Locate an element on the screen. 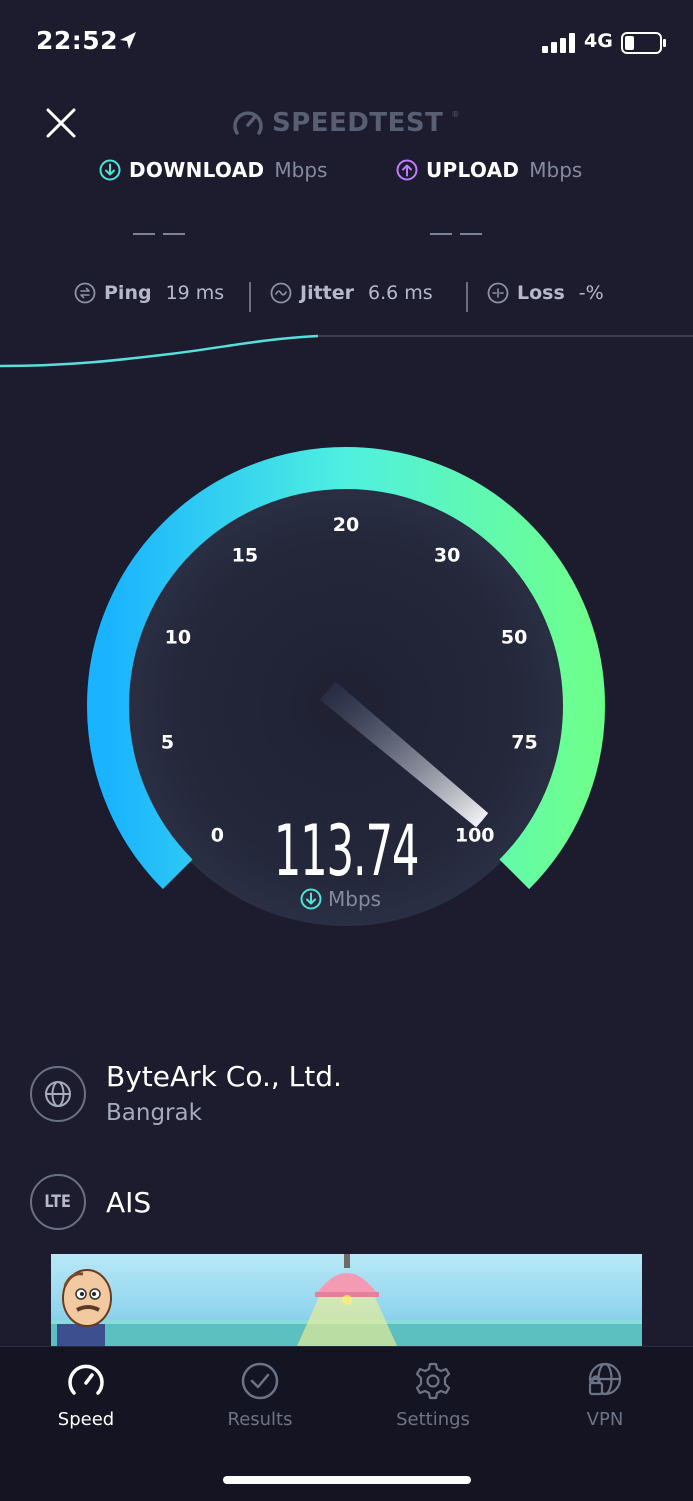 Image resolution: width=693 pixels, height=1501 pixels. speed-unit: Mbps is located at coordinates (355, 899).